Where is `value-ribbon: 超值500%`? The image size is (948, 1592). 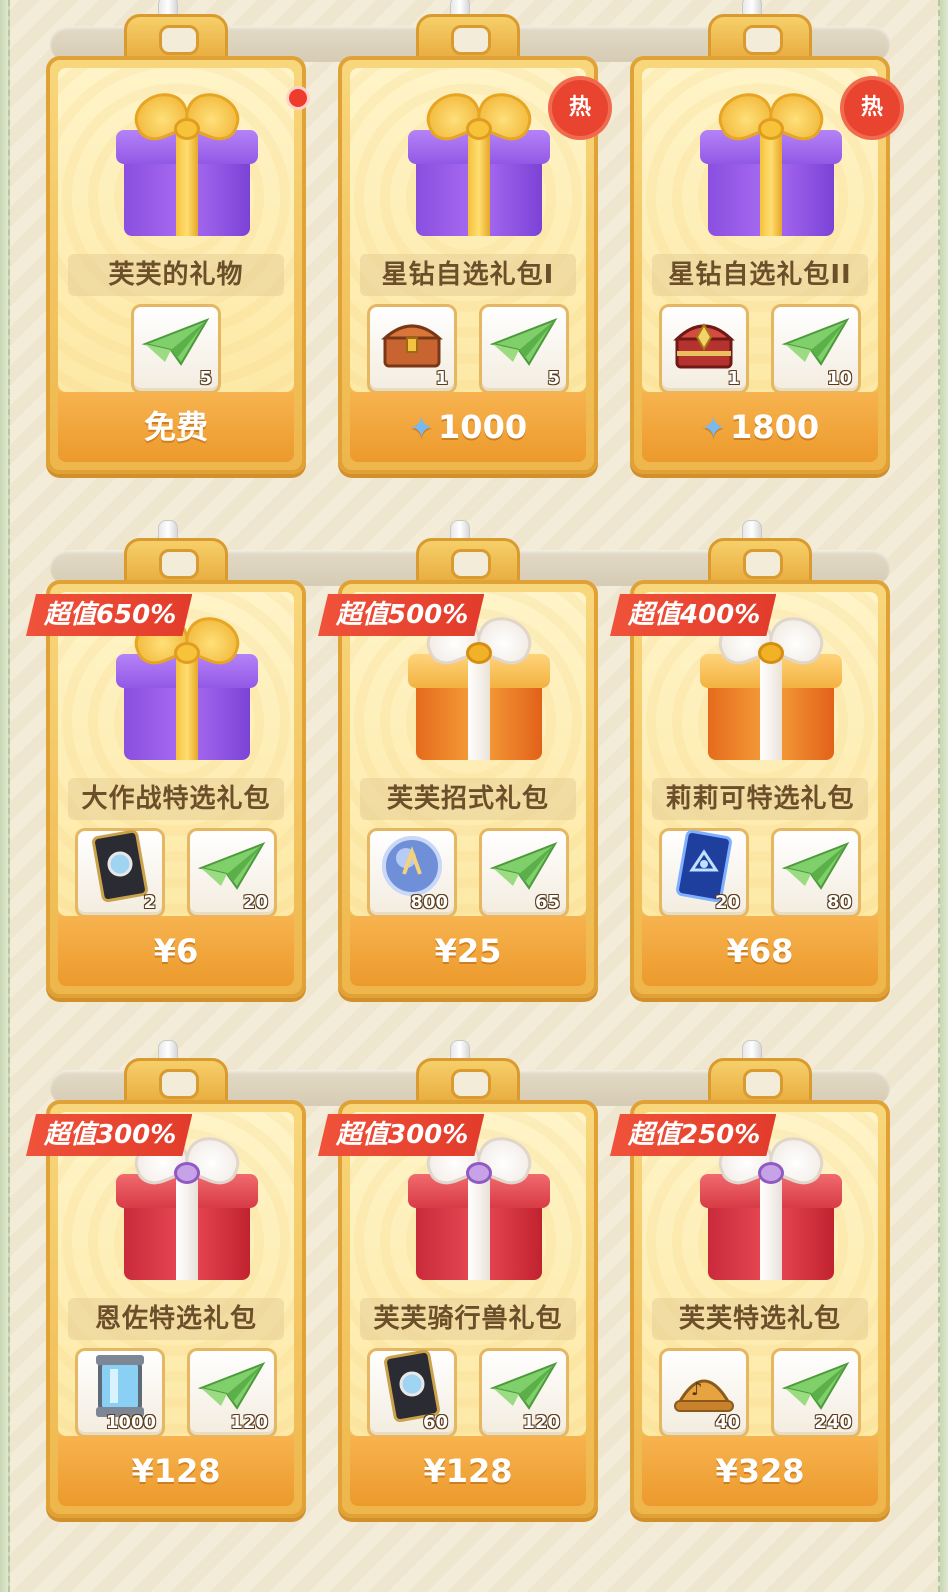
value-ribbon: 超值500% is located at coordinates (401, 615).